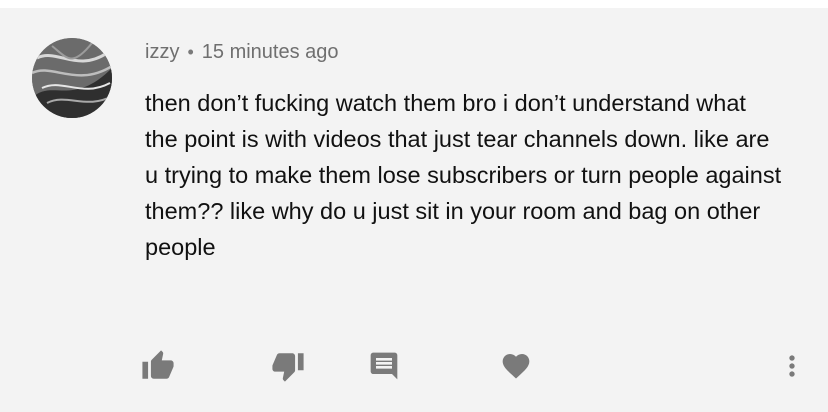 The image size is (828, 412). I want to click on like-button, so click(158, 366).